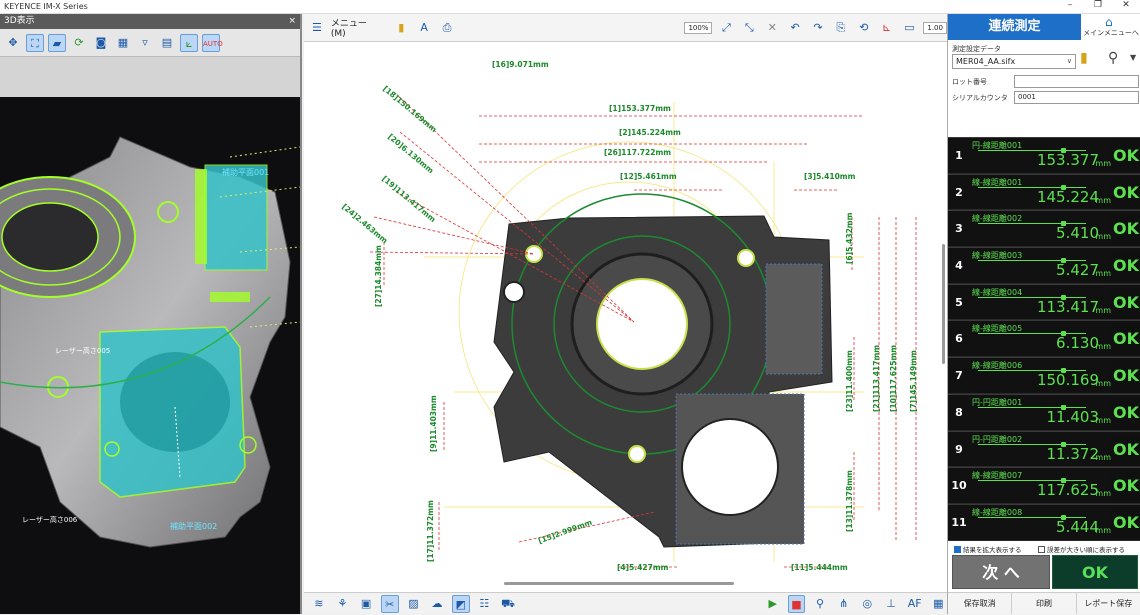  I want to click on measure-icon: ⚲, so click(820, 604).